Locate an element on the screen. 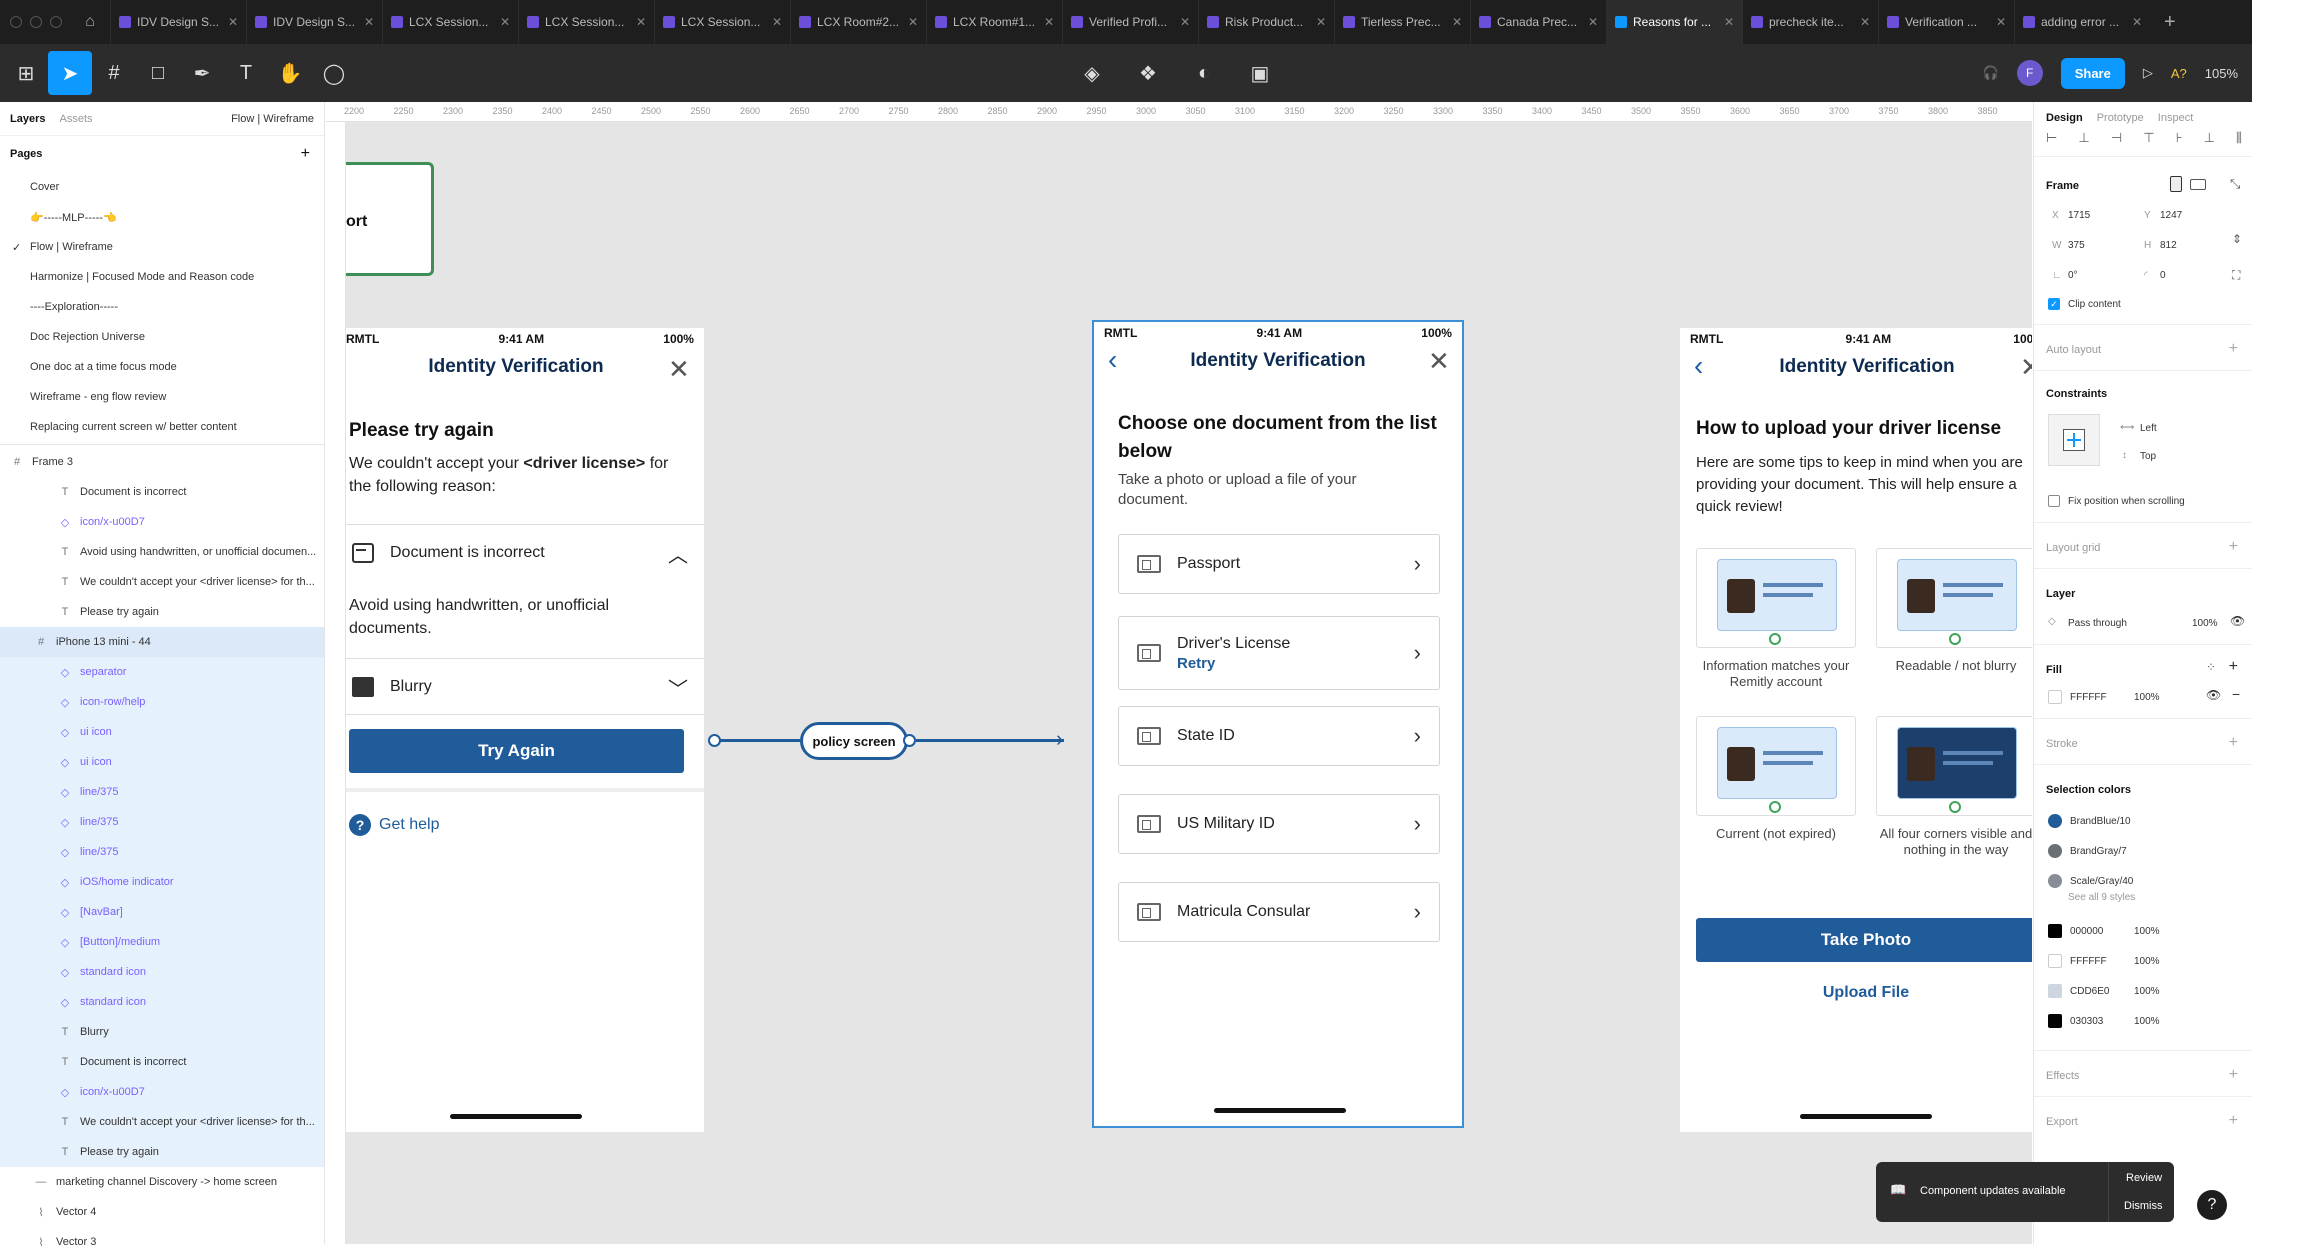  layer-row: ◇ standard icon is located at coordinates (162, 972).